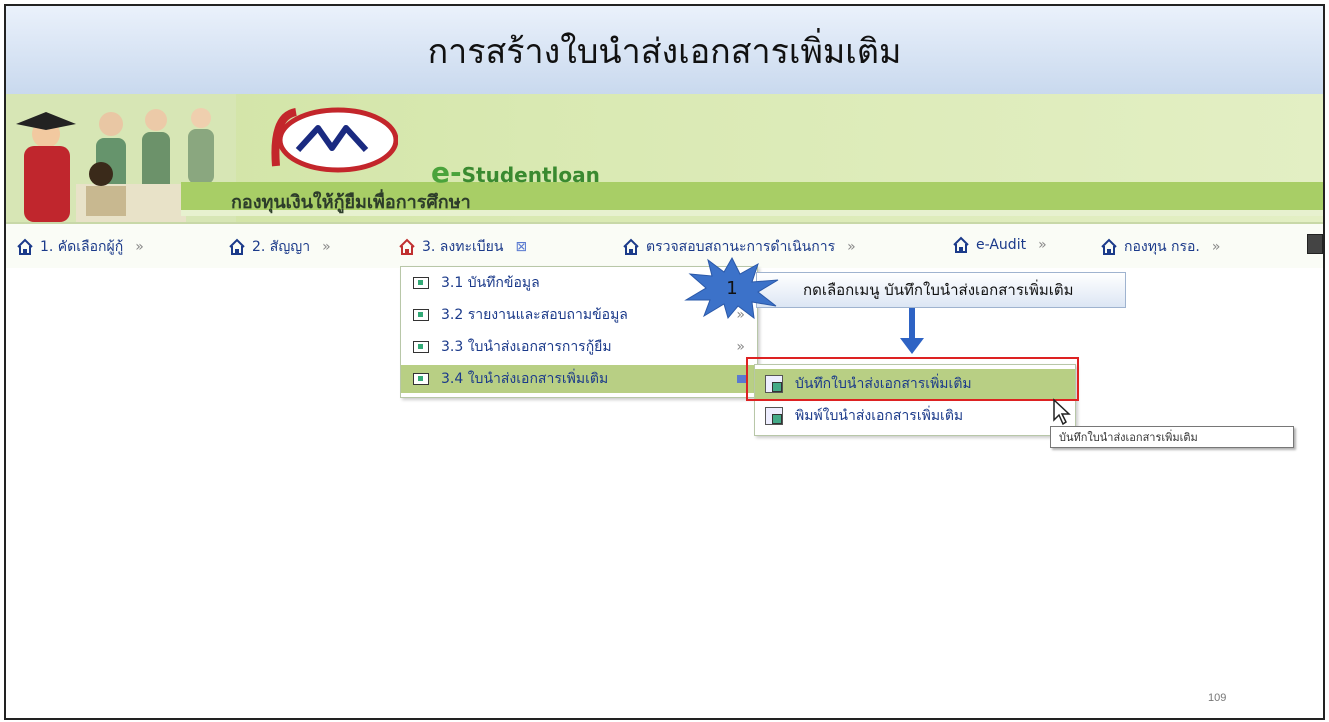 The width and height of the screenshot is (1329, 722). What do you see at coordinates (534, 315) in the screenshot?
I see `submenu-item-label: 3.2 รายงานและสอบถามข้อมูล` at bounding box center [534, 315].